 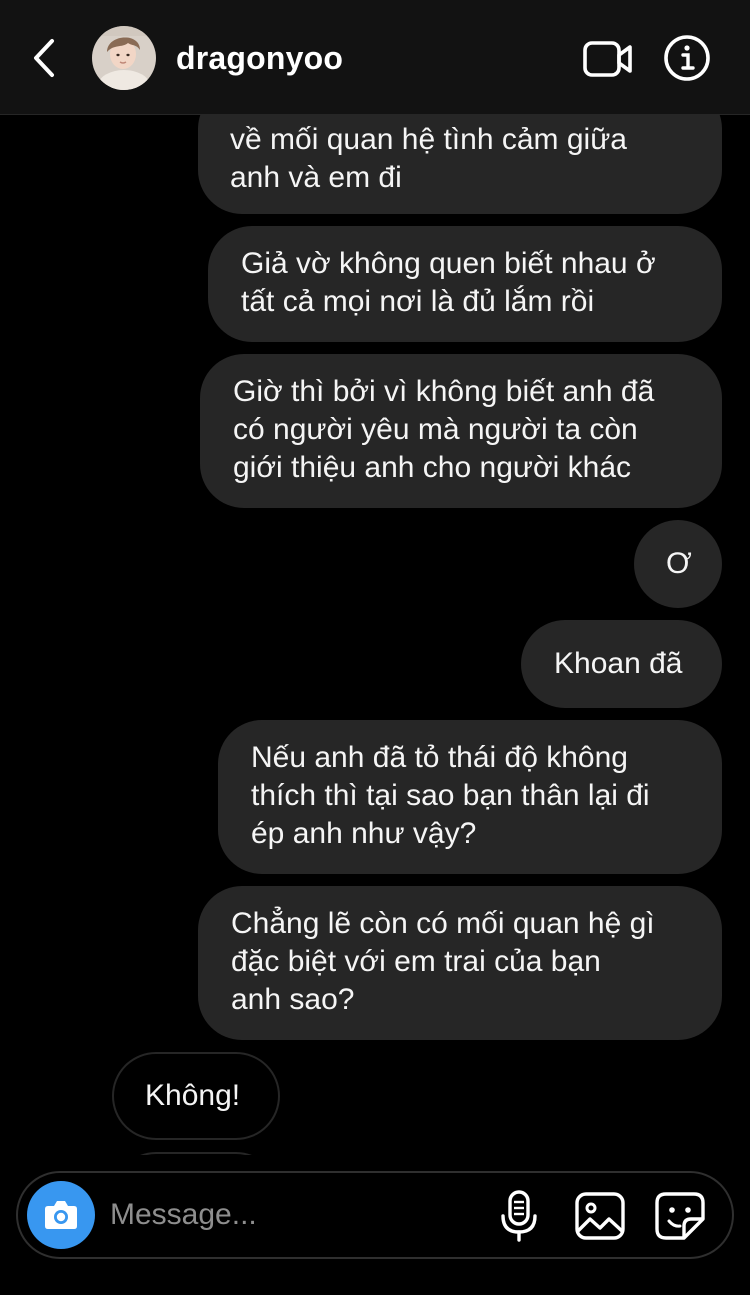 I want to click on message-composer, so click(x=375, y=1215).